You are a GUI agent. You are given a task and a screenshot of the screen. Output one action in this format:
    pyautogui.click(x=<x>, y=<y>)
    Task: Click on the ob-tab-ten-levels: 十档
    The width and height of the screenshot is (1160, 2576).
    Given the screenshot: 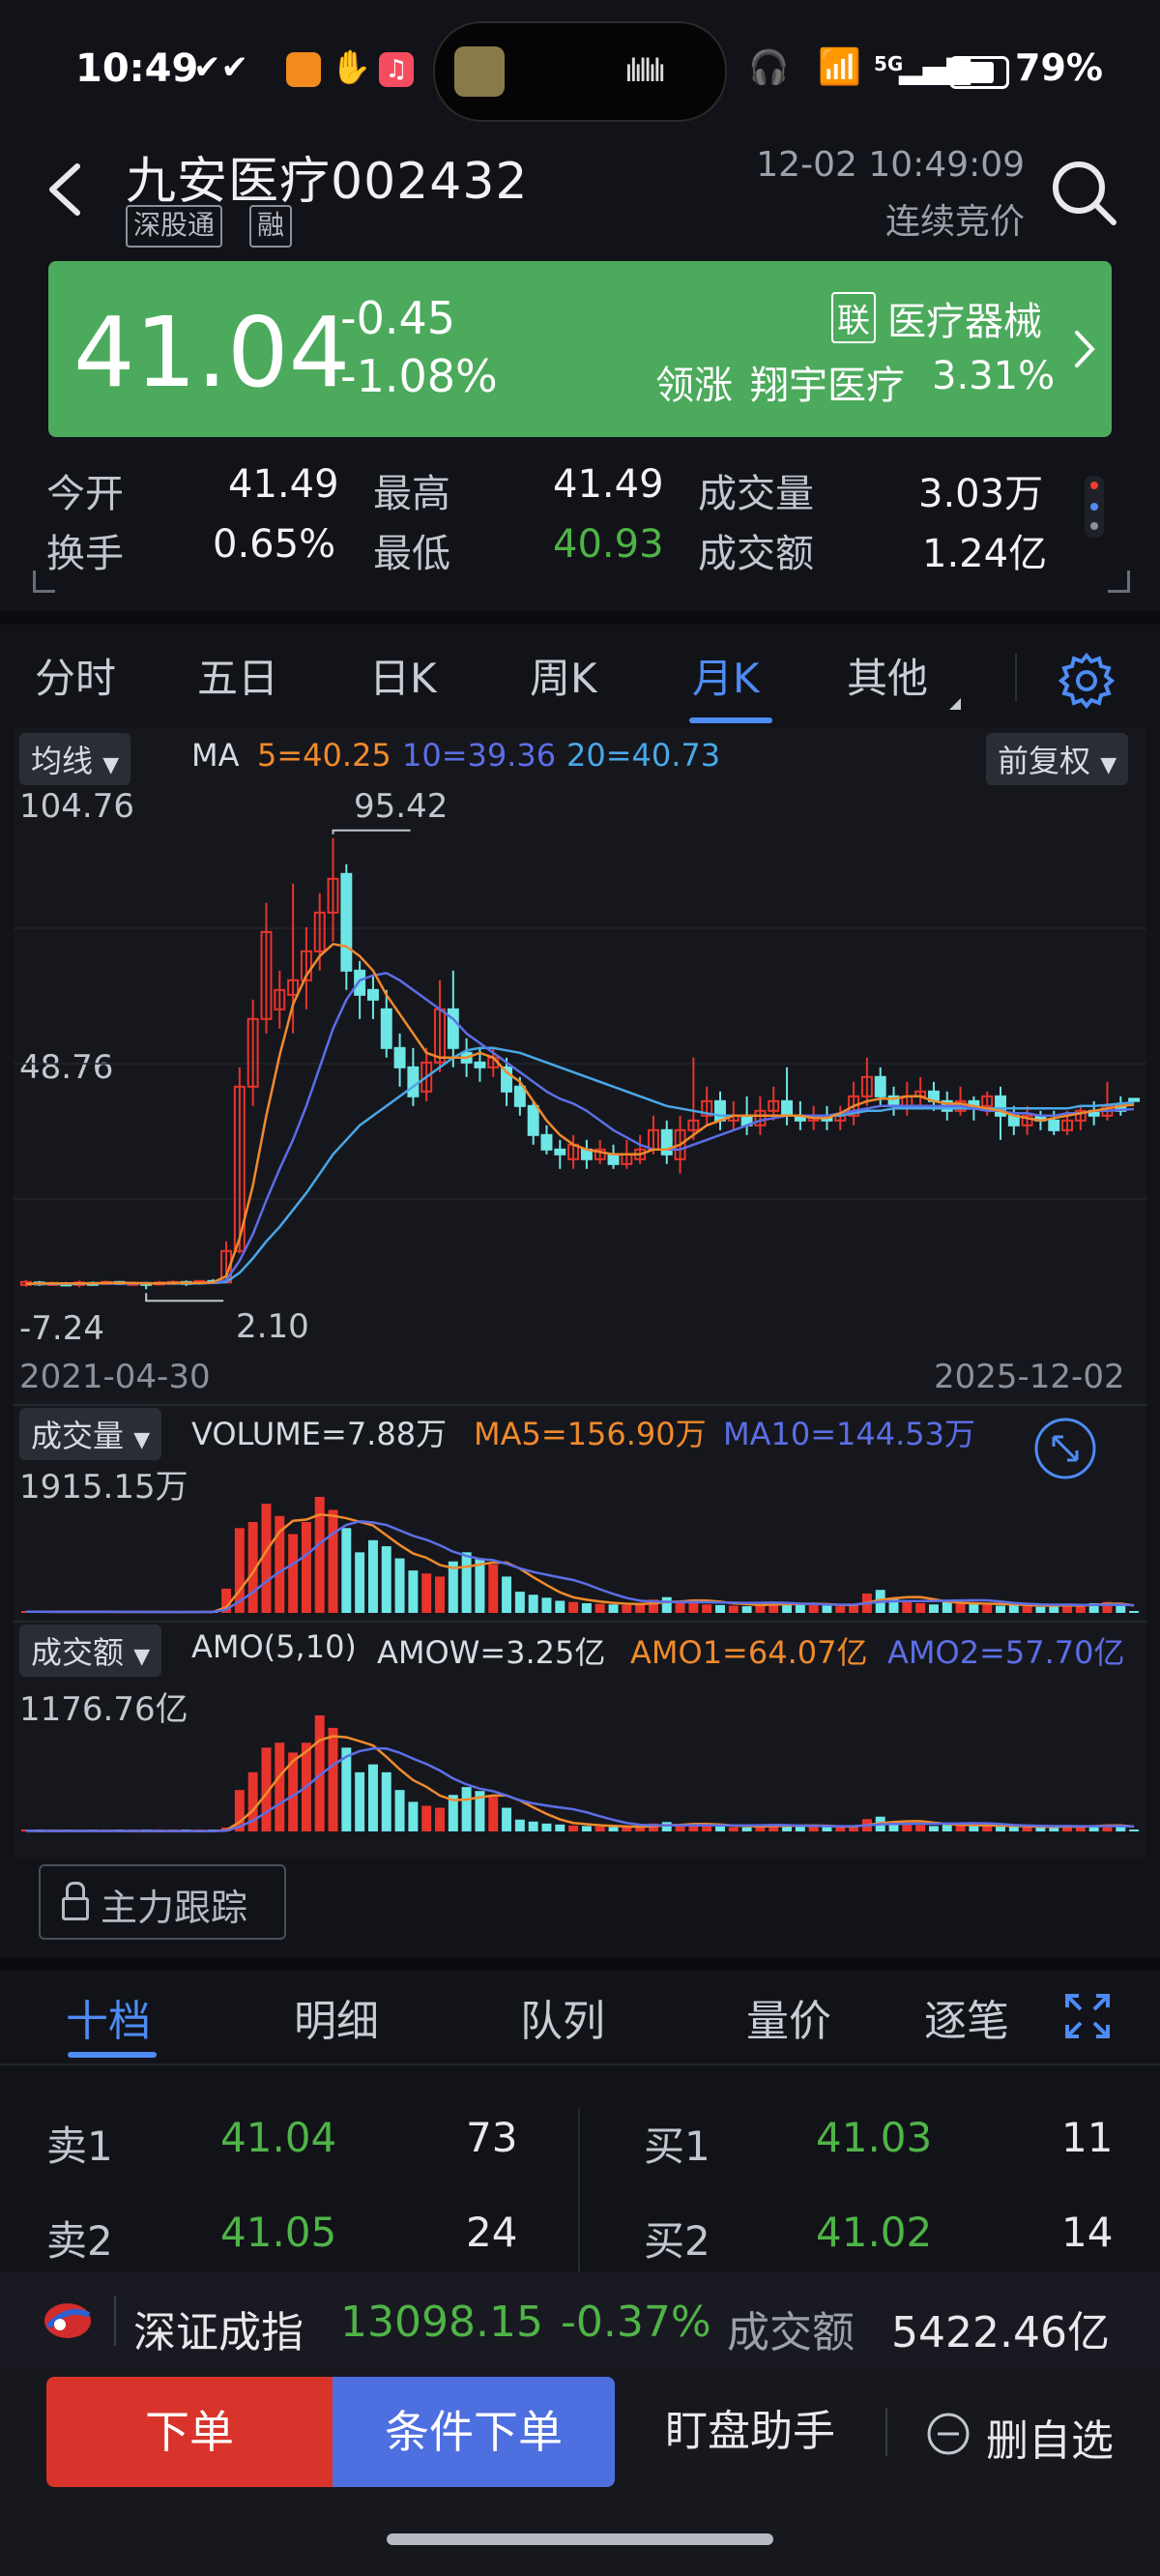 What is the action you would take?
    pyautogui.click(x=109, y=2017)
    